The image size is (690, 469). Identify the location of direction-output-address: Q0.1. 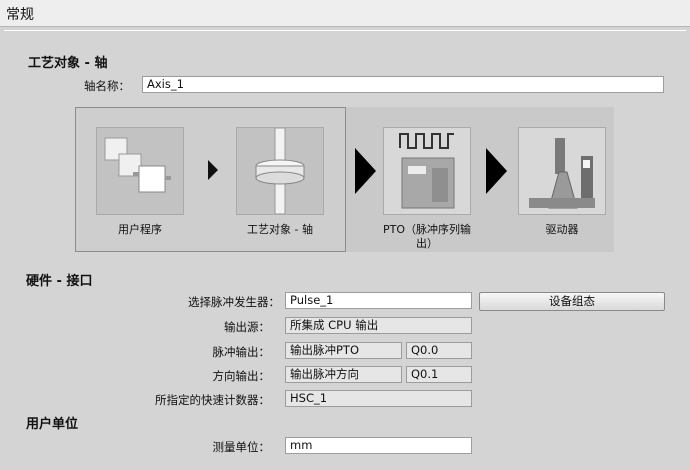
(439, 374).